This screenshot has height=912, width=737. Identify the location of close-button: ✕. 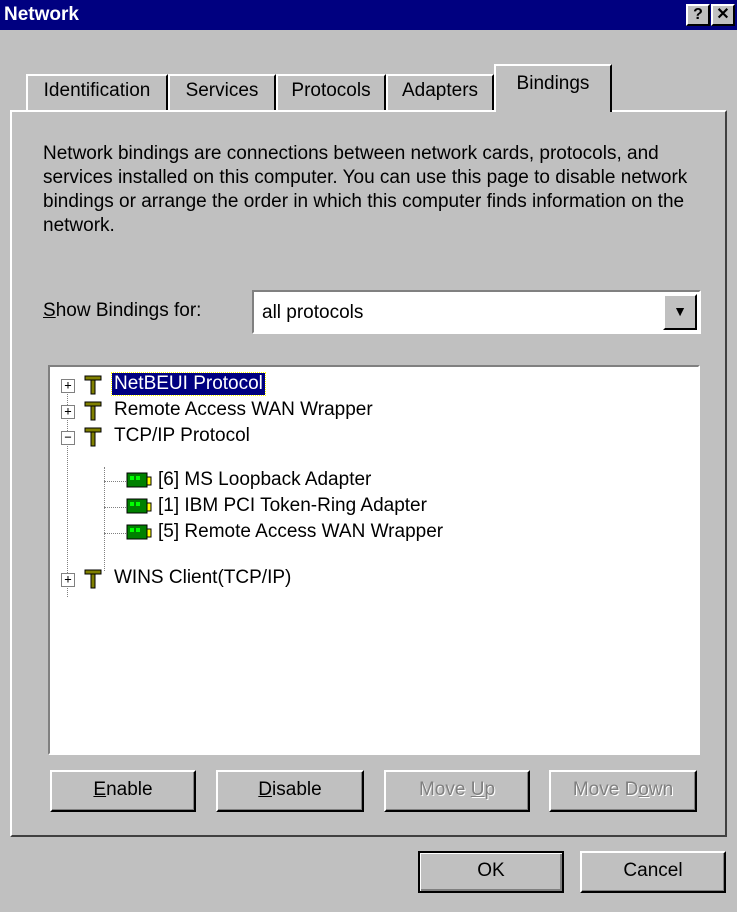
(723, 15).